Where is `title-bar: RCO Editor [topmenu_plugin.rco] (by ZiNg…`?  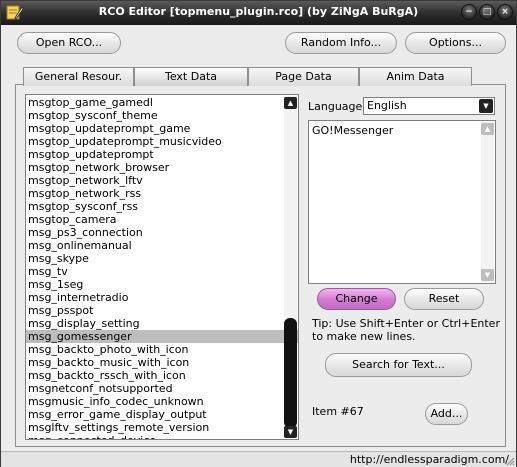 title-bar: RCO Editor [topmenu_plugin.rco] (by ZiNg… is located at coordinates (258, 13).